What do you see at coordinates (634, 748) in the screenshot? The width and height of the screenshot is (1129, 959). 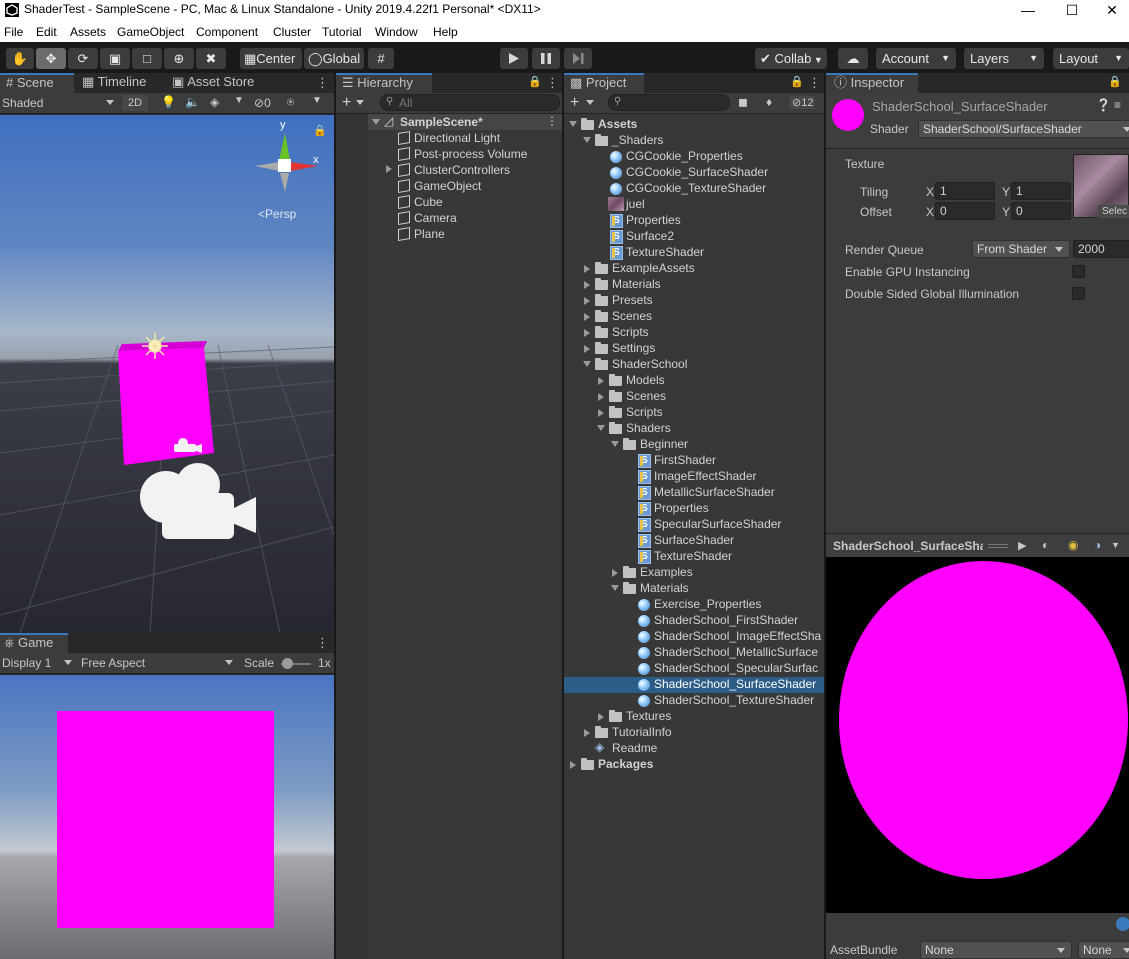 I see `asset-item: Readme` at bounding box center [634, 748].